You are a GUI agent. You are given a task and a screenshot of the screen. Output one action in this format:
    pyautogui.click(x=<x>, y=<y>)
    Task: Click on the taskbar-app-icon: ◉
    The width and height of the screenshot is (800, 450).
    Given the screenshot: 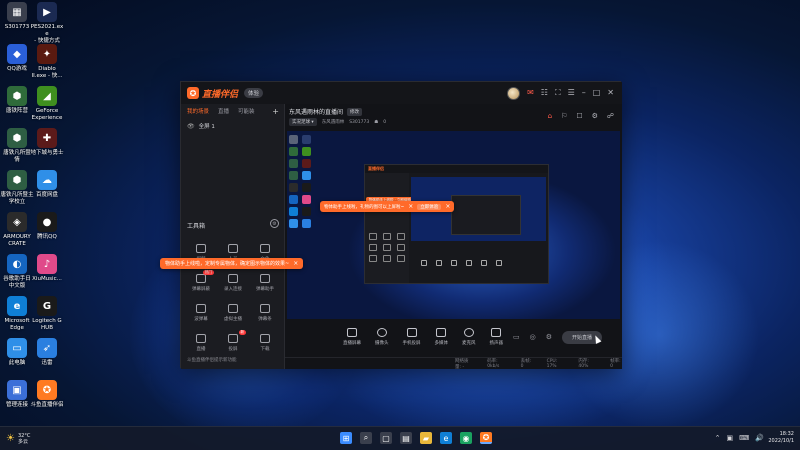 What is the action you would take?
    pyautogui.click(x=466, y=438)
    